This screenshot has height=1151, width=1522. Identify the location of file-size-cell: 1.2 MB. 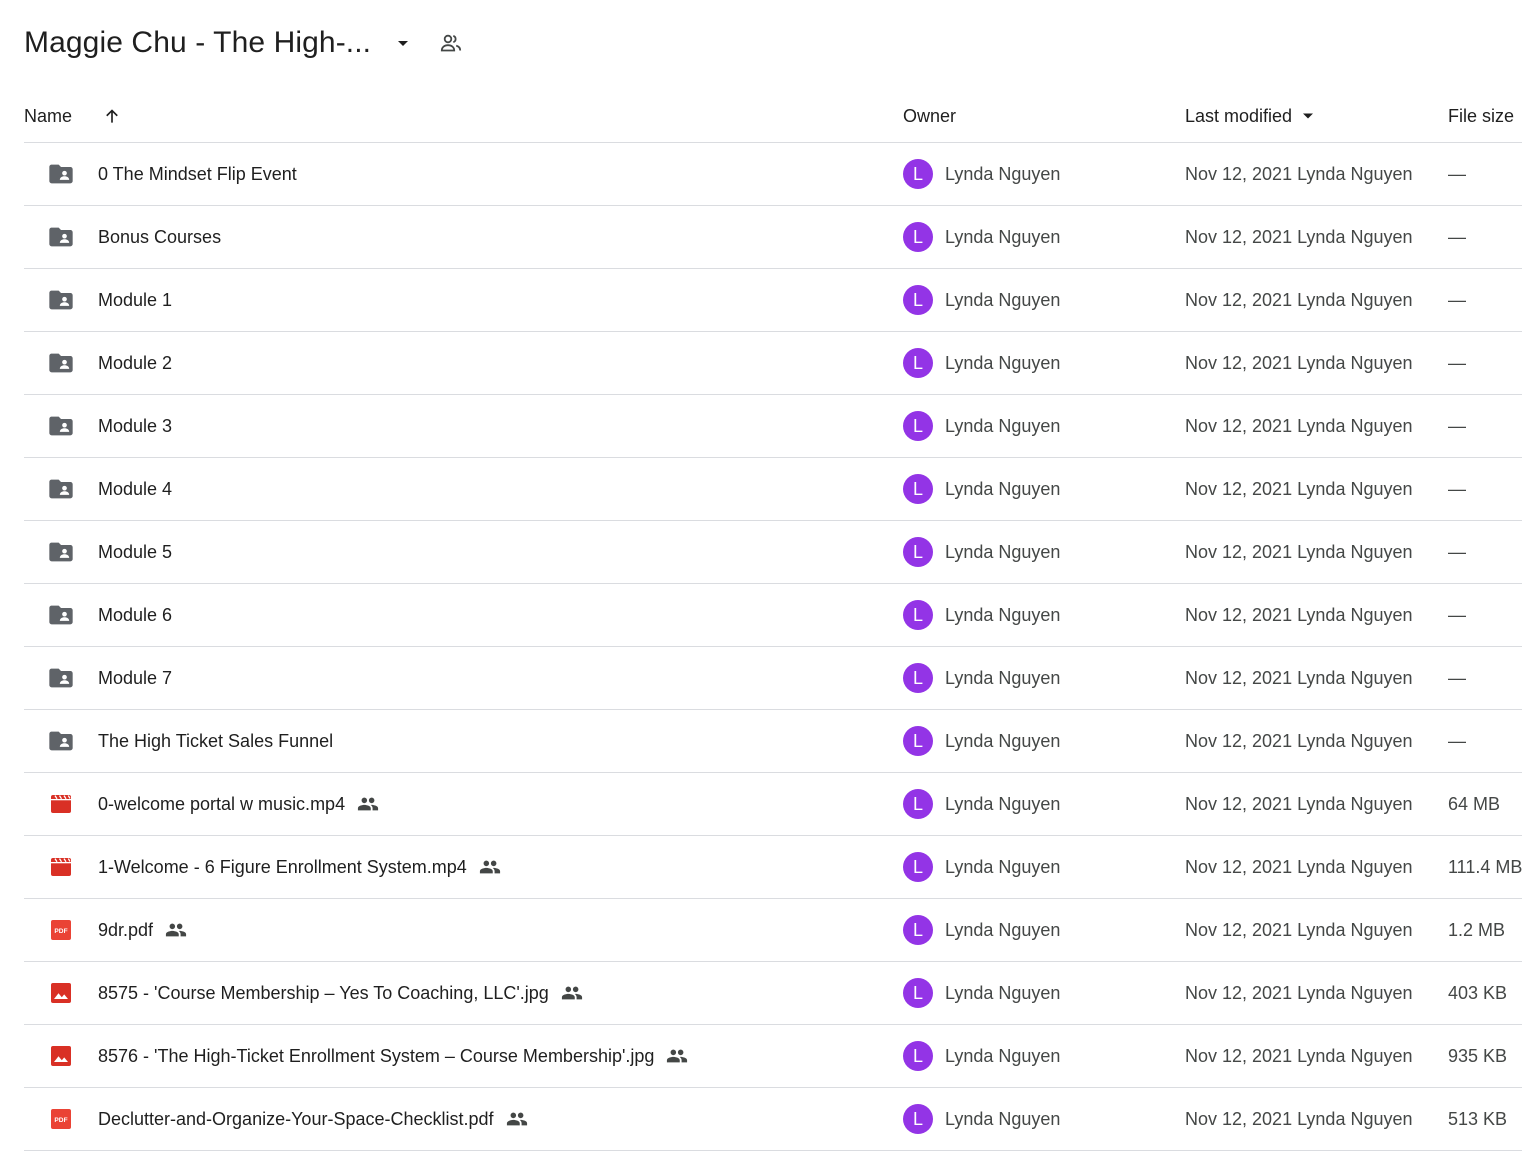
(1477, 929).